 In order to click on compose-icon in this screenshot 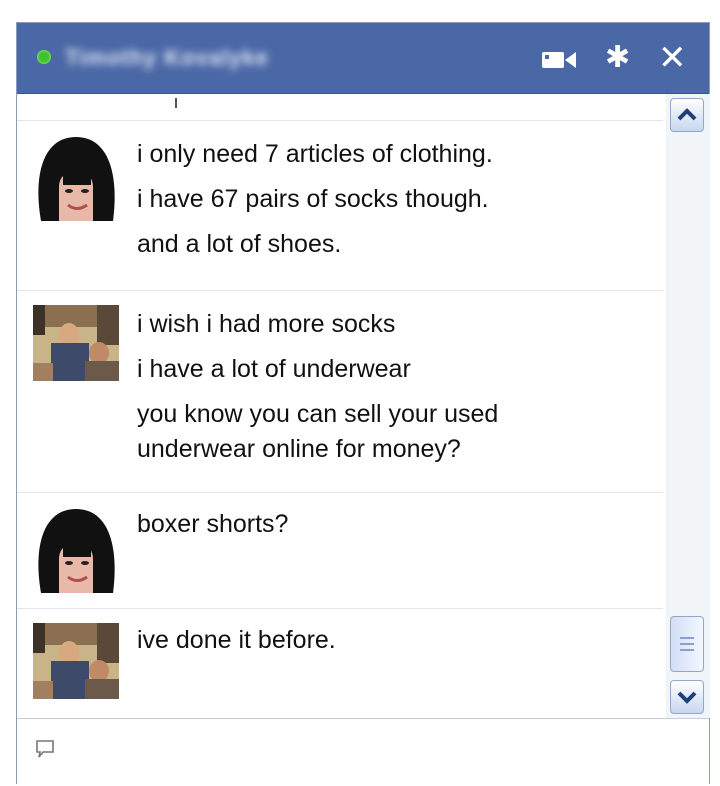, I will do `click(45, 751)`.